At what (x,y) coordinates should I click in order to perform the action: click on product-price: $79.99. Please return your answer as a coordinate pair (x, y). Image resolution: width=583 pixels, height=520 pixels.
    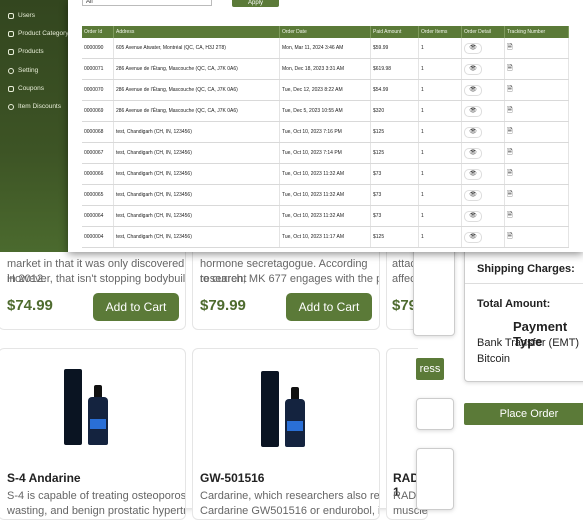
    Looking at the image, I should click on (223, 305).